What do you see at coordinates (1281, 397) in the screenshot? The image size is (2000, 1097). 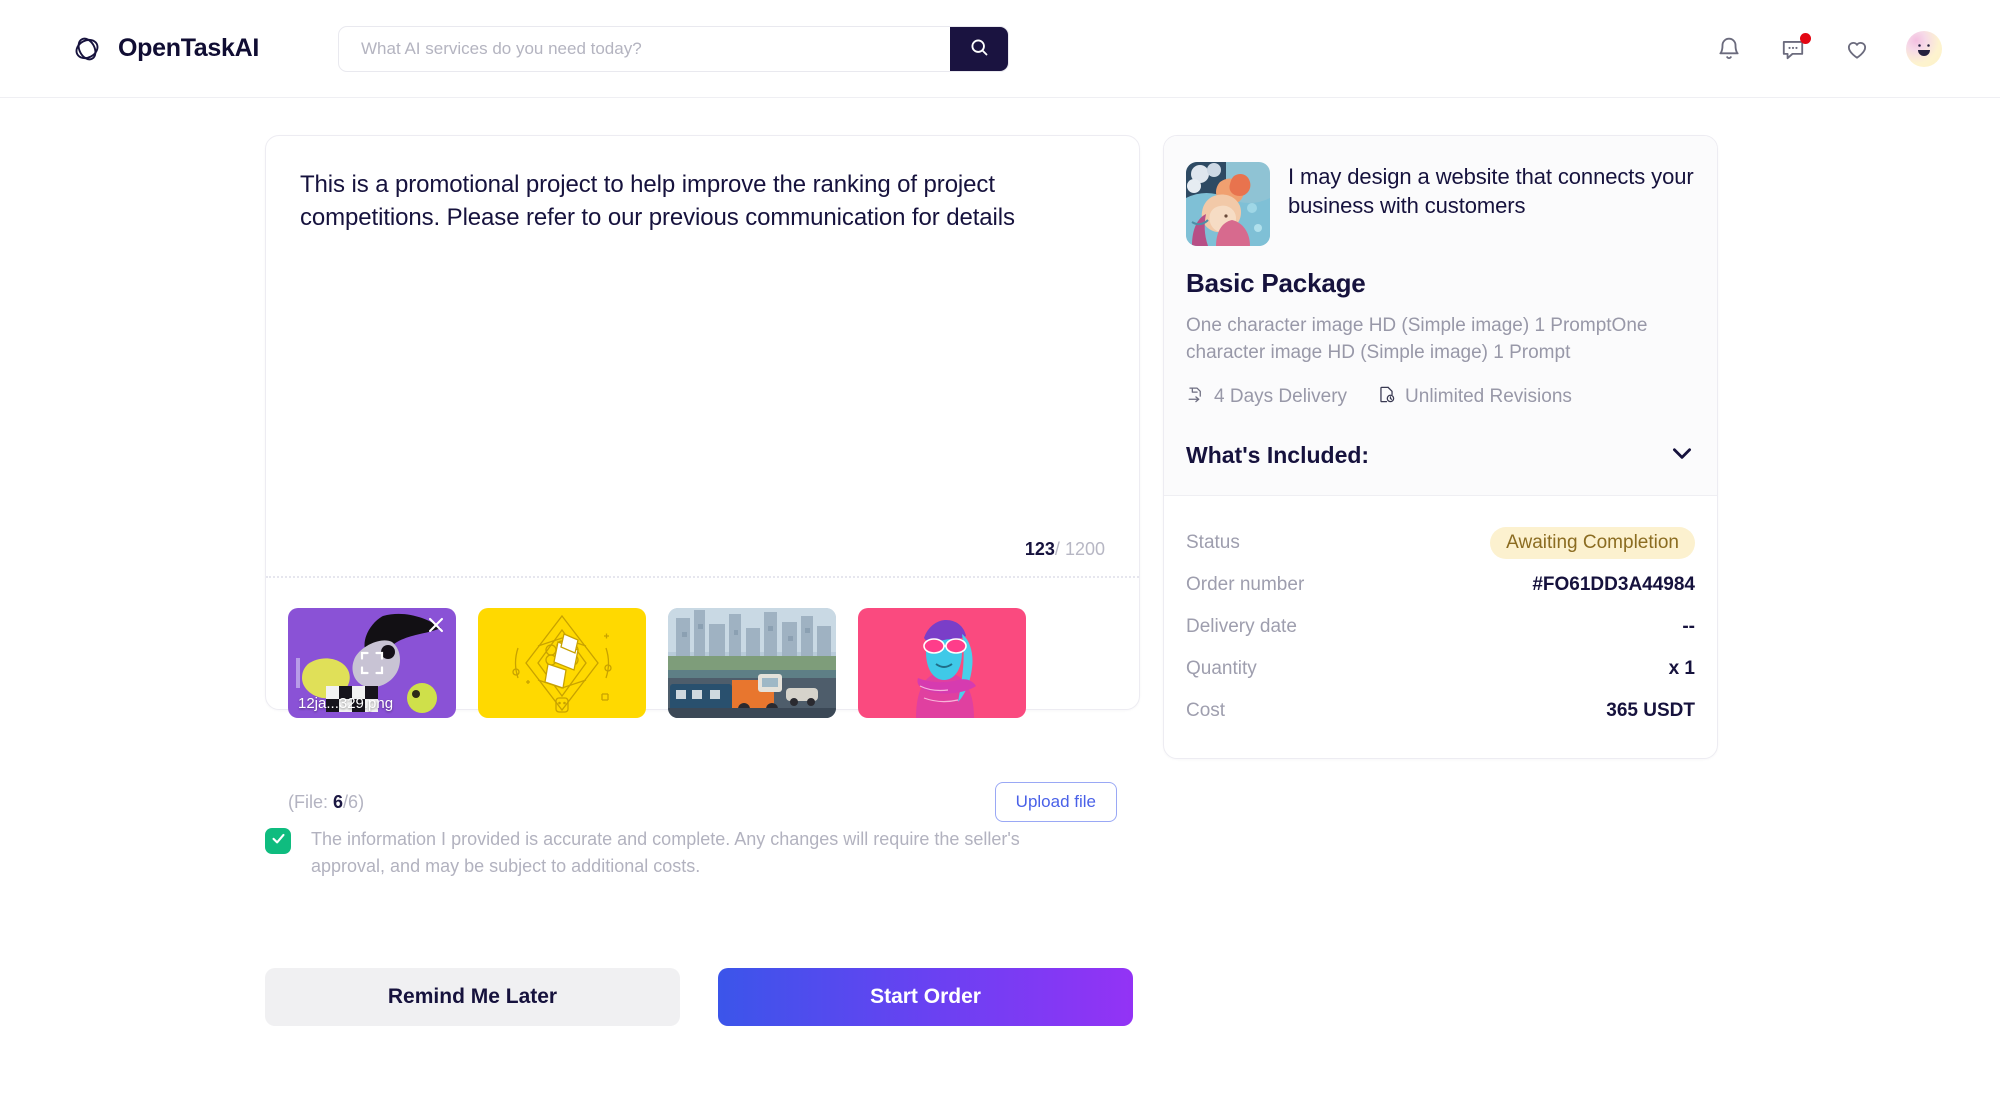 I see `delivery-text: 4 Days Delivery` at bounding box center [1281, 397].